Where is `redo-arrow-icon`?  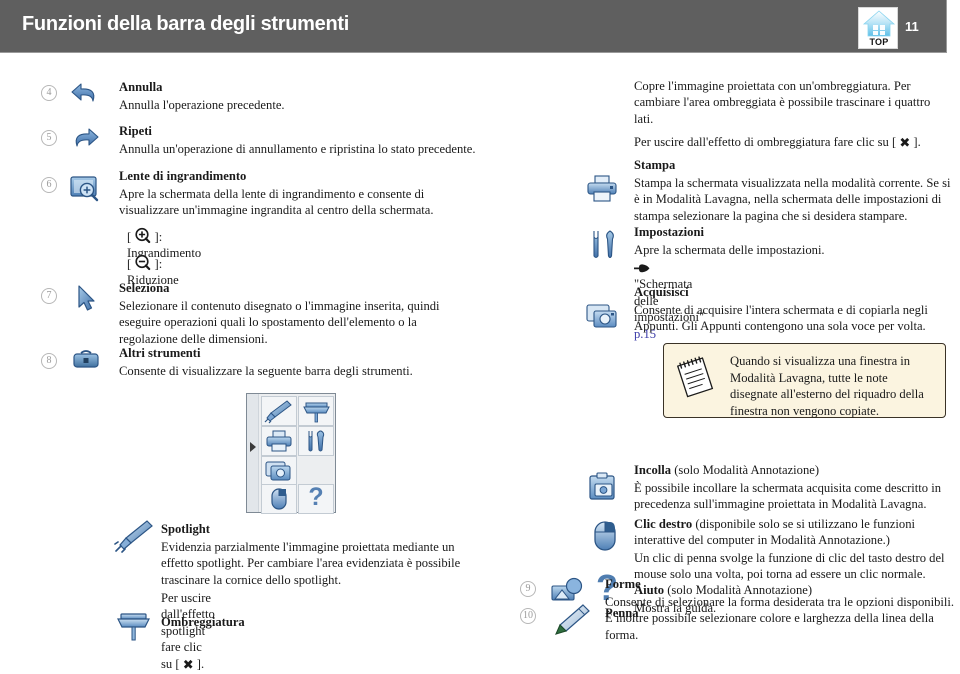 redo-arrow-icon is located at coordinates (87, 137).